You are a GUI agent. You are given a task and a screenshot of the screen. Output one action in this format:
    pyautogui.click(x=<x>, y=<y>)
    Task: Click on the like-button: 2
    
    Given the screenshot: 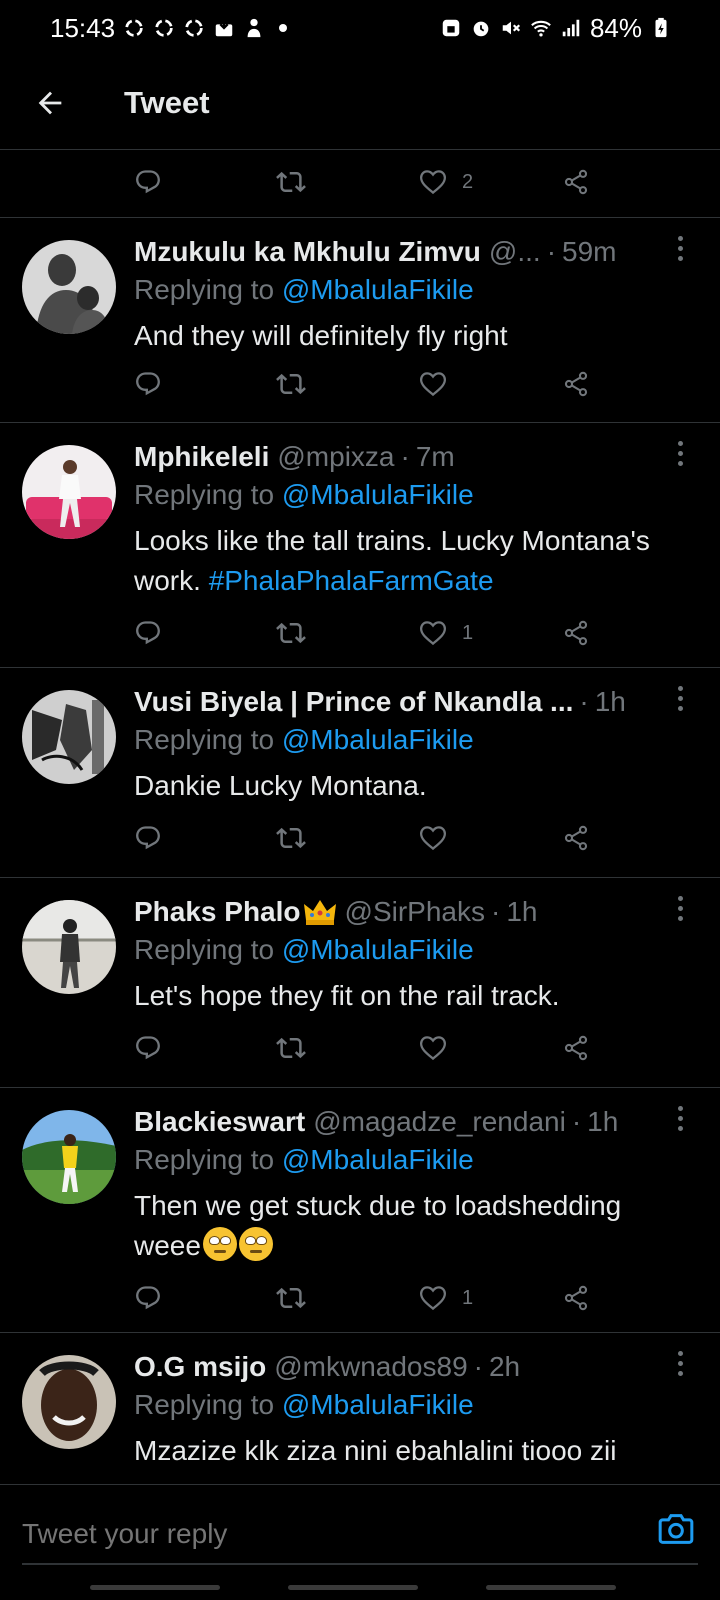 What is the action you would take?
    pyautogui.click(x=445, y=182)
    